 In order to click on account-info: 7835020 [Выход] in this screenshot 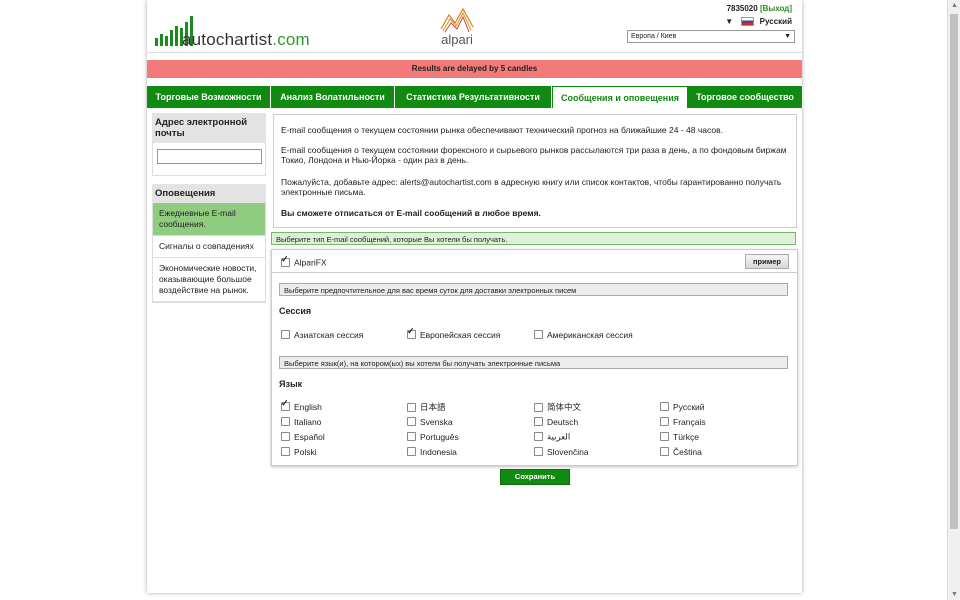, I will do `click(759, 8)`.